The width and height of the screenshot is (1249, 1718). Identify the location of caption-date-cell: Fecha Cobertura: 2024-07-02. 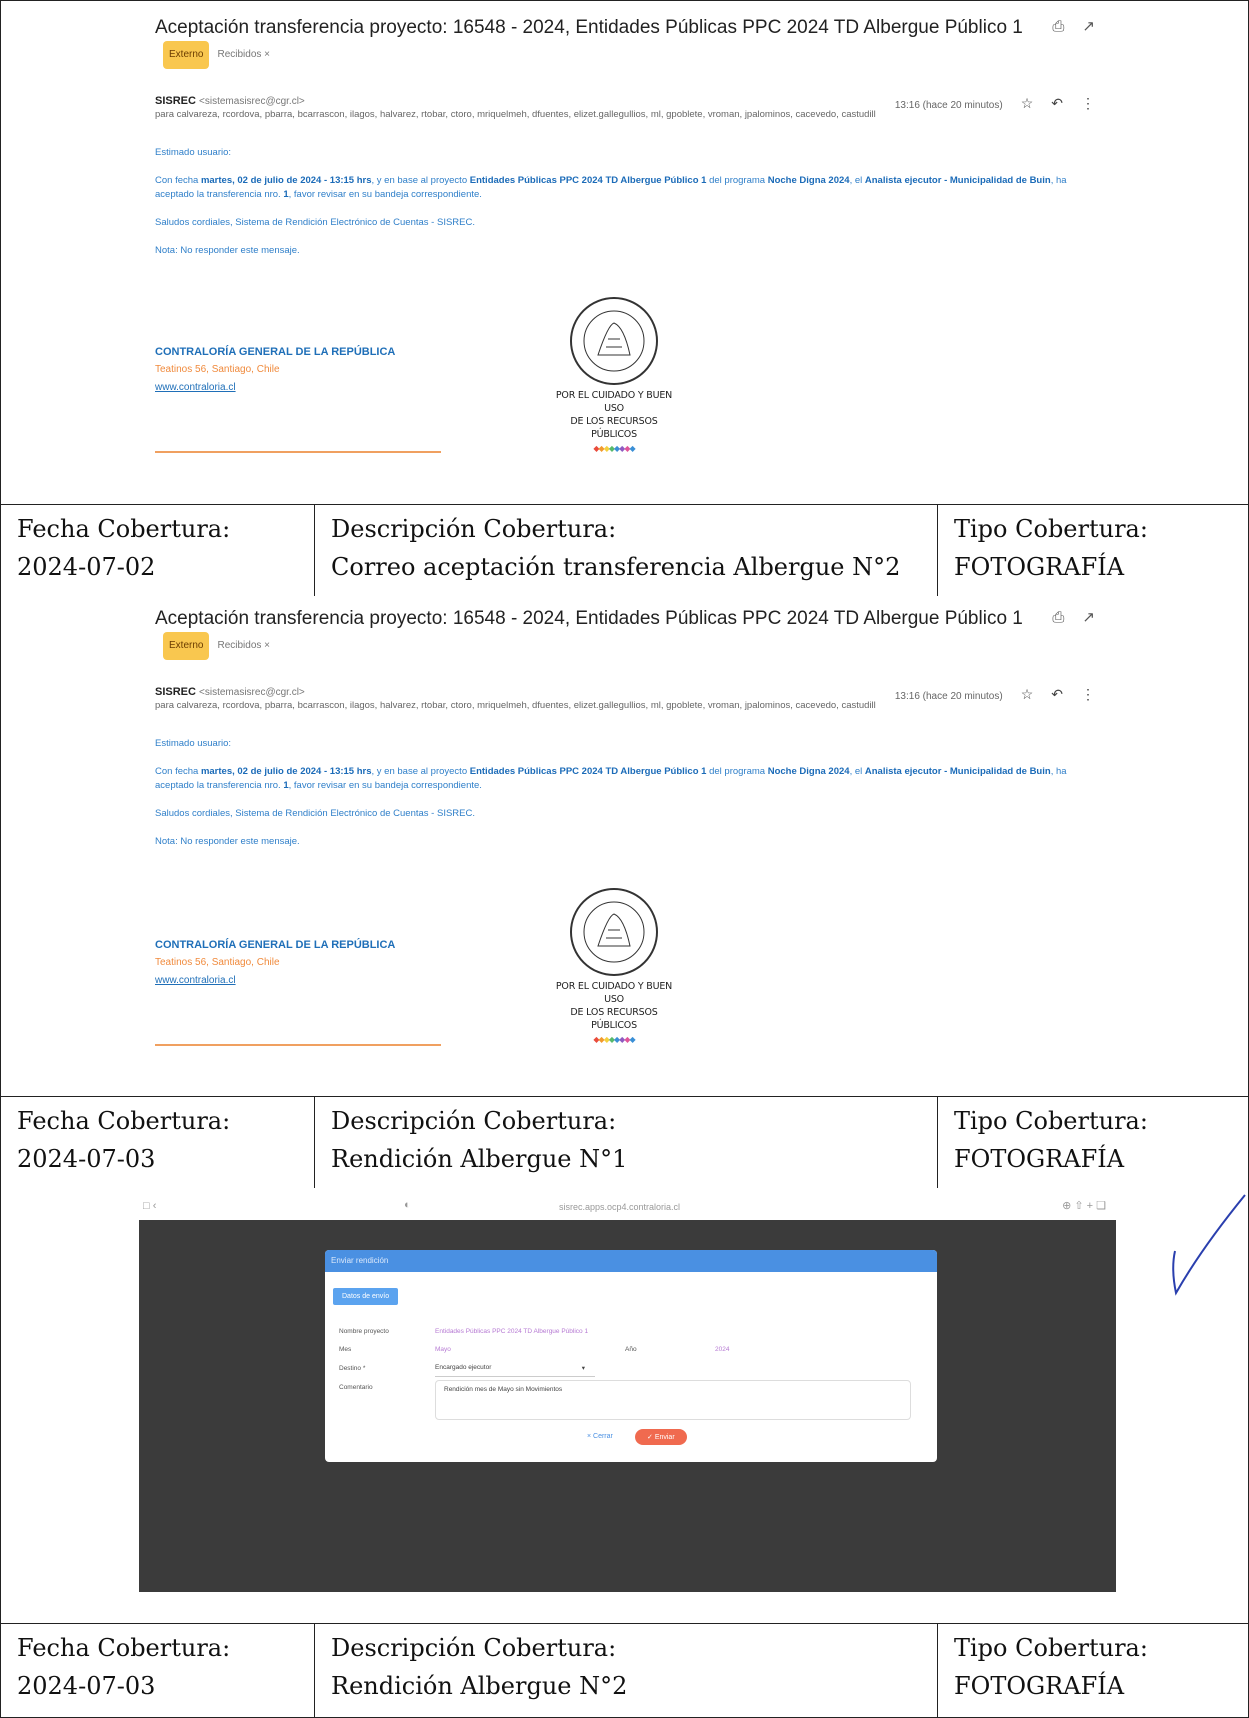
(158, 550).